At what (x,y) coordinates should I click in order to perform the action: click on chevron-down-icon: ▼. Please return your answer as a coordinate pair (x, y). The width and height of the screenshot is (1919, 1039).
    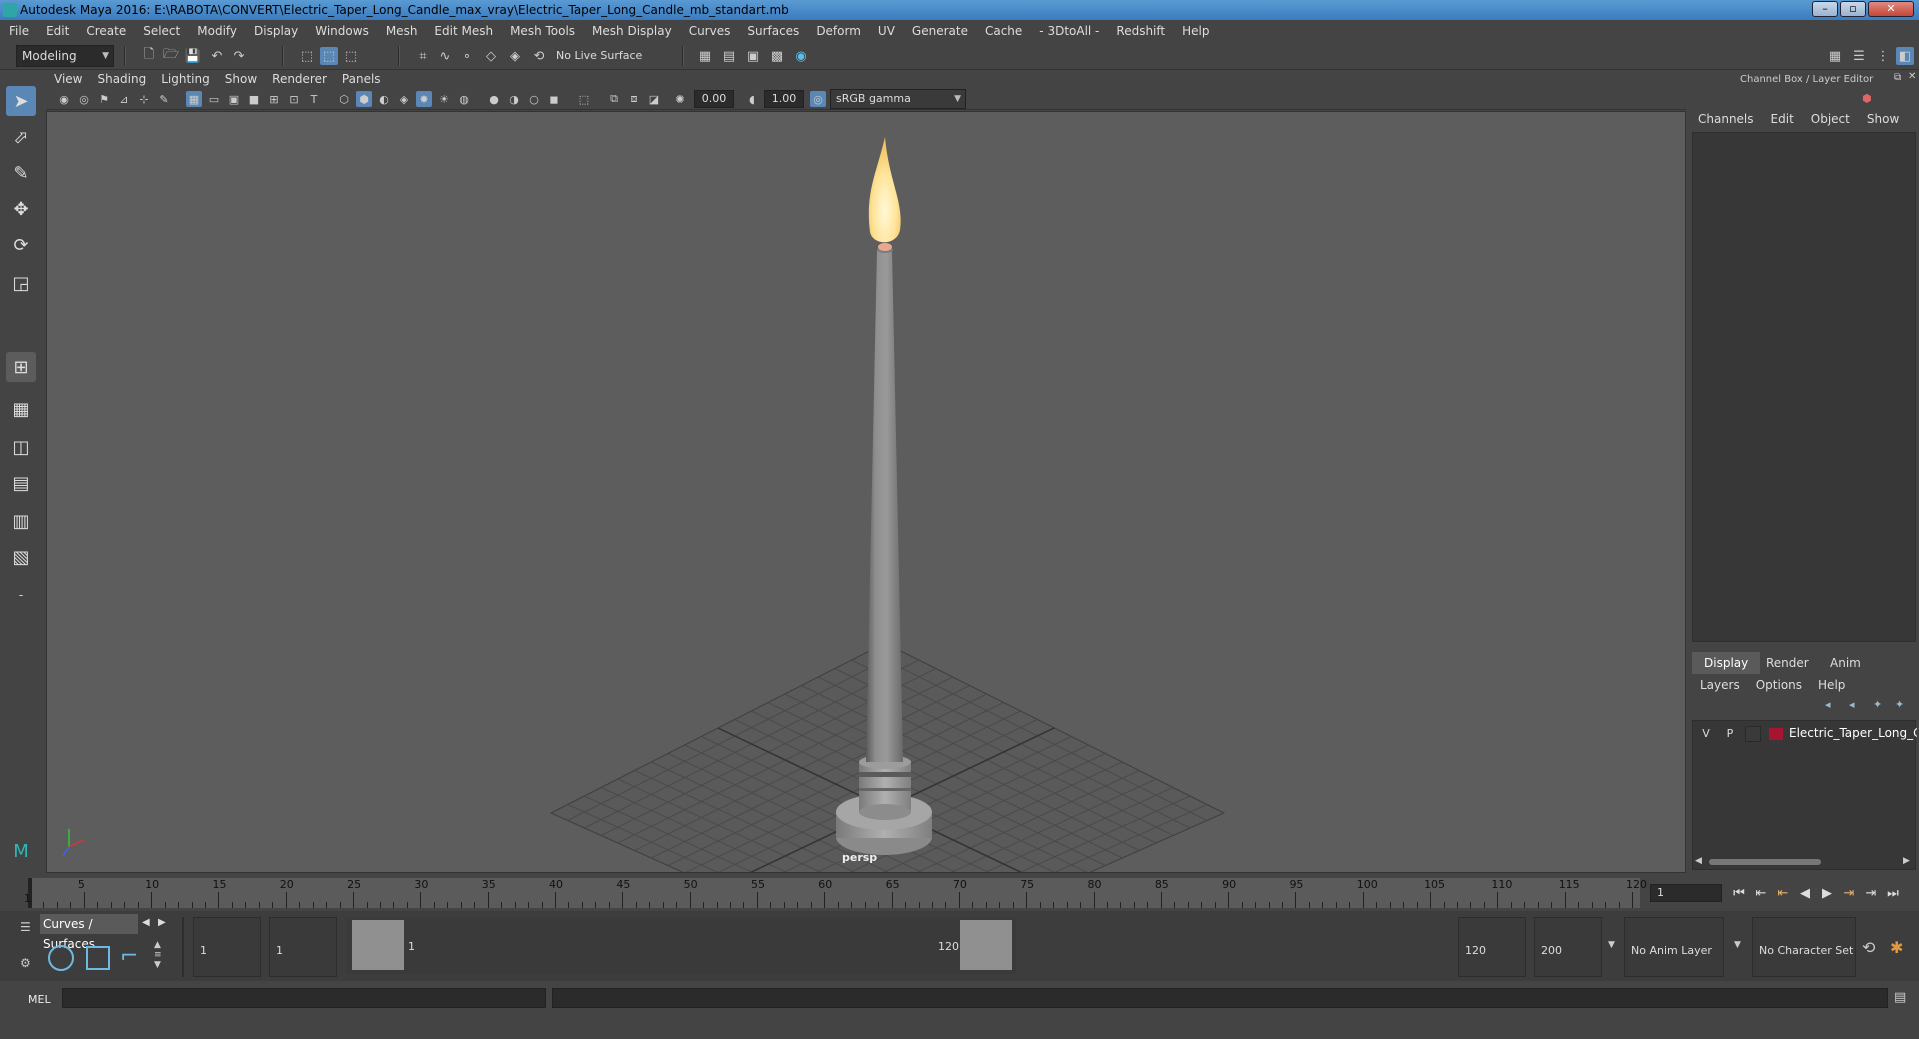
    Looking at the image, I should click on (1737, 945).